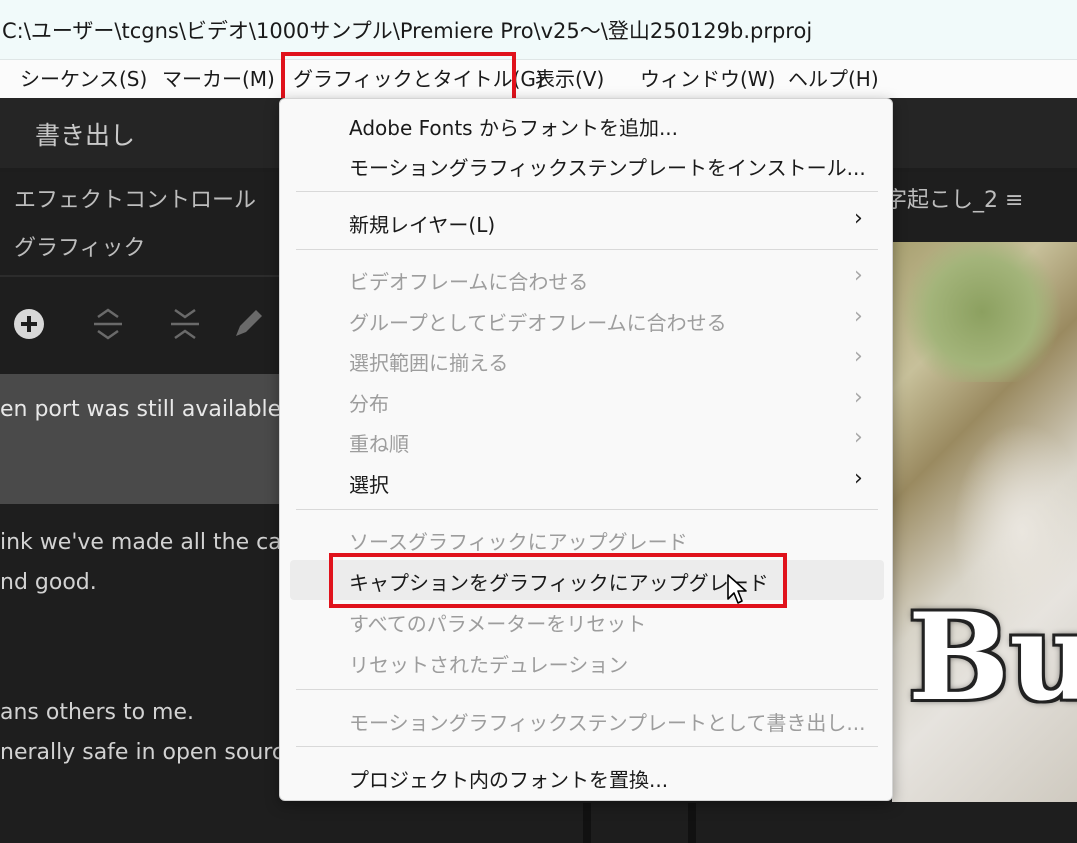  Describe the element at coordinates (538, 321) in the screenshot. I see `menu-item-fit-group-to-frame: グループとしてビデオフレームに合わせる` at that location.